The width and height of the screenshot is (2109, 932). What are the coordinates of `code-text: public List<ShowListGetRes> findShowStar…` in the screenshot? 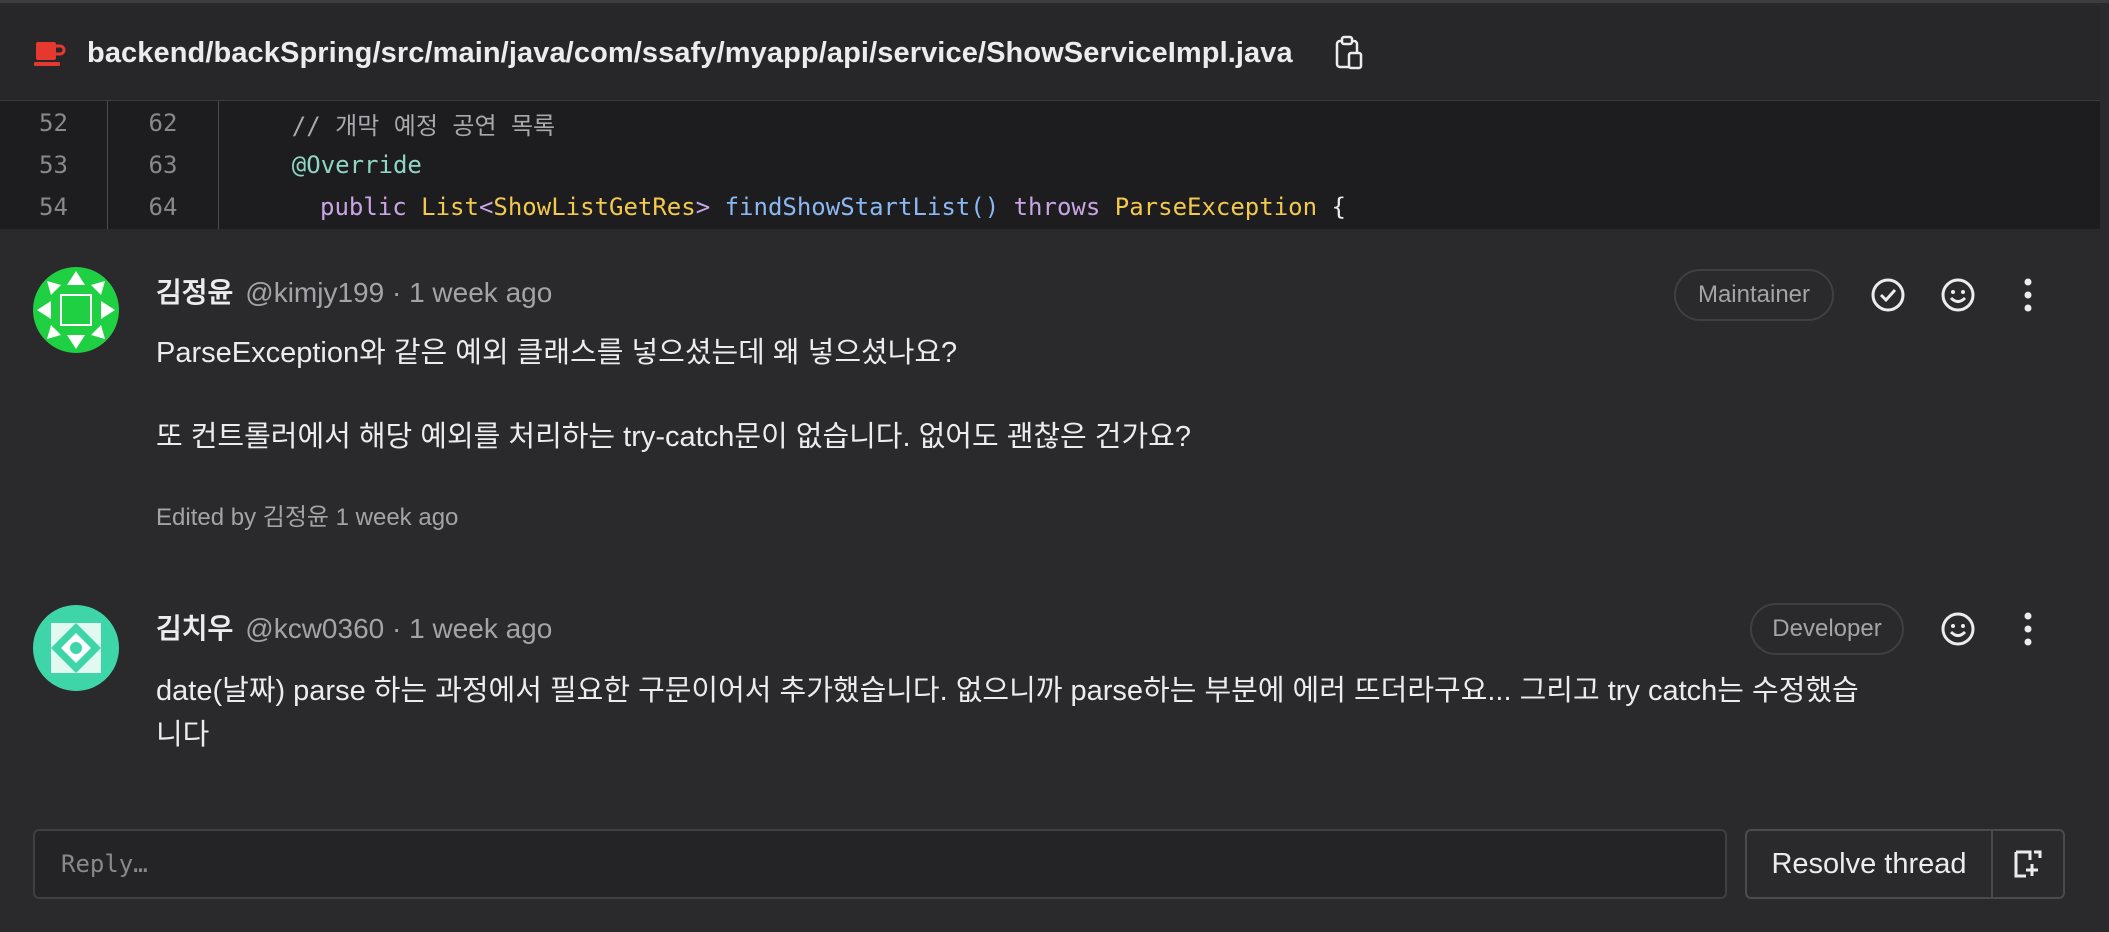 It's located at (833, 207).